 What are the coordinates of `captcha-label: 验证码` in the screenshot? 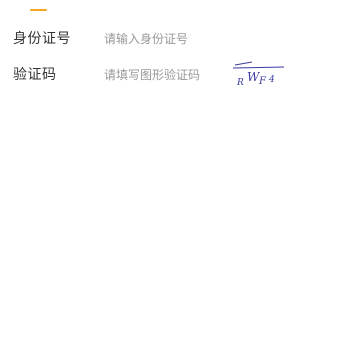 It's located at (35, 75).